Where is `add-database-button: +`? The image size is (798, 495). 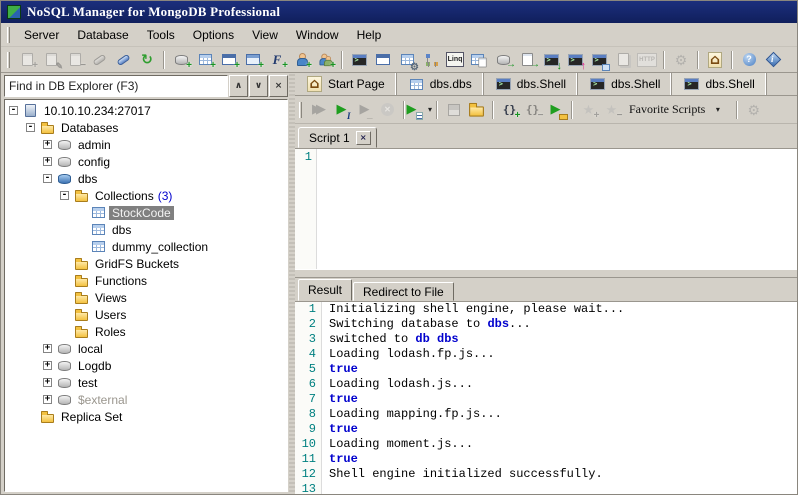 add-database-button: + is located at coordinates (181, 60).